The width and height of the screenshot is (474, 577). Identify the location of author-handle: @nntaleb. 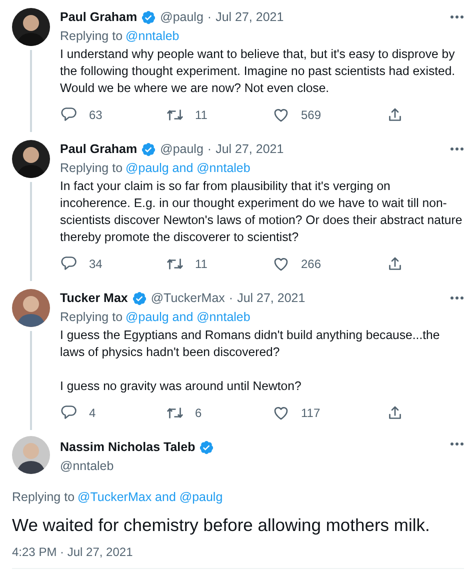
(137, 466).